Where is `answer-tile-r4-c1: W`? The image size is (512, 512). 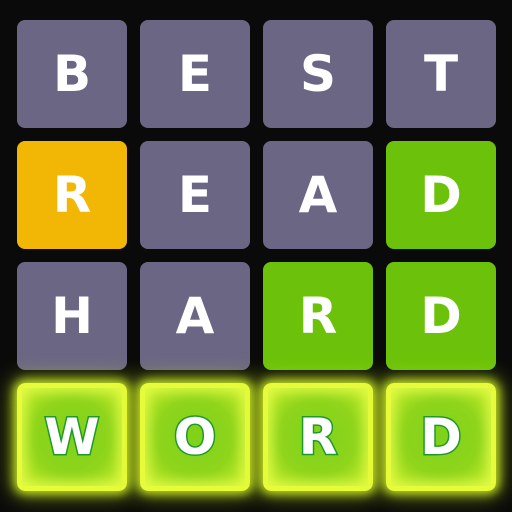
answer-tile-r4-c1: W is located at coordinates (72, 437).